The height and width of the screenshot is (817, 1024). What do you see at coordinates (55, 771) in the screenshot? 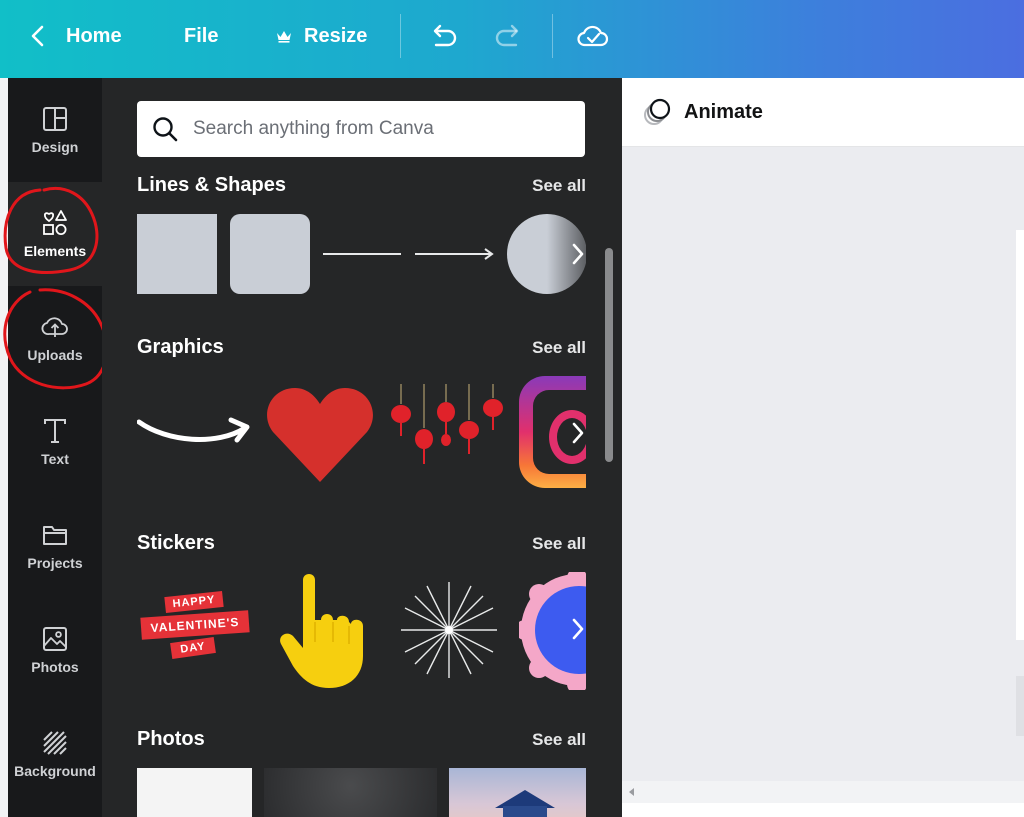
I see `nav-item-label: Background` at bounding box center [55, 771].